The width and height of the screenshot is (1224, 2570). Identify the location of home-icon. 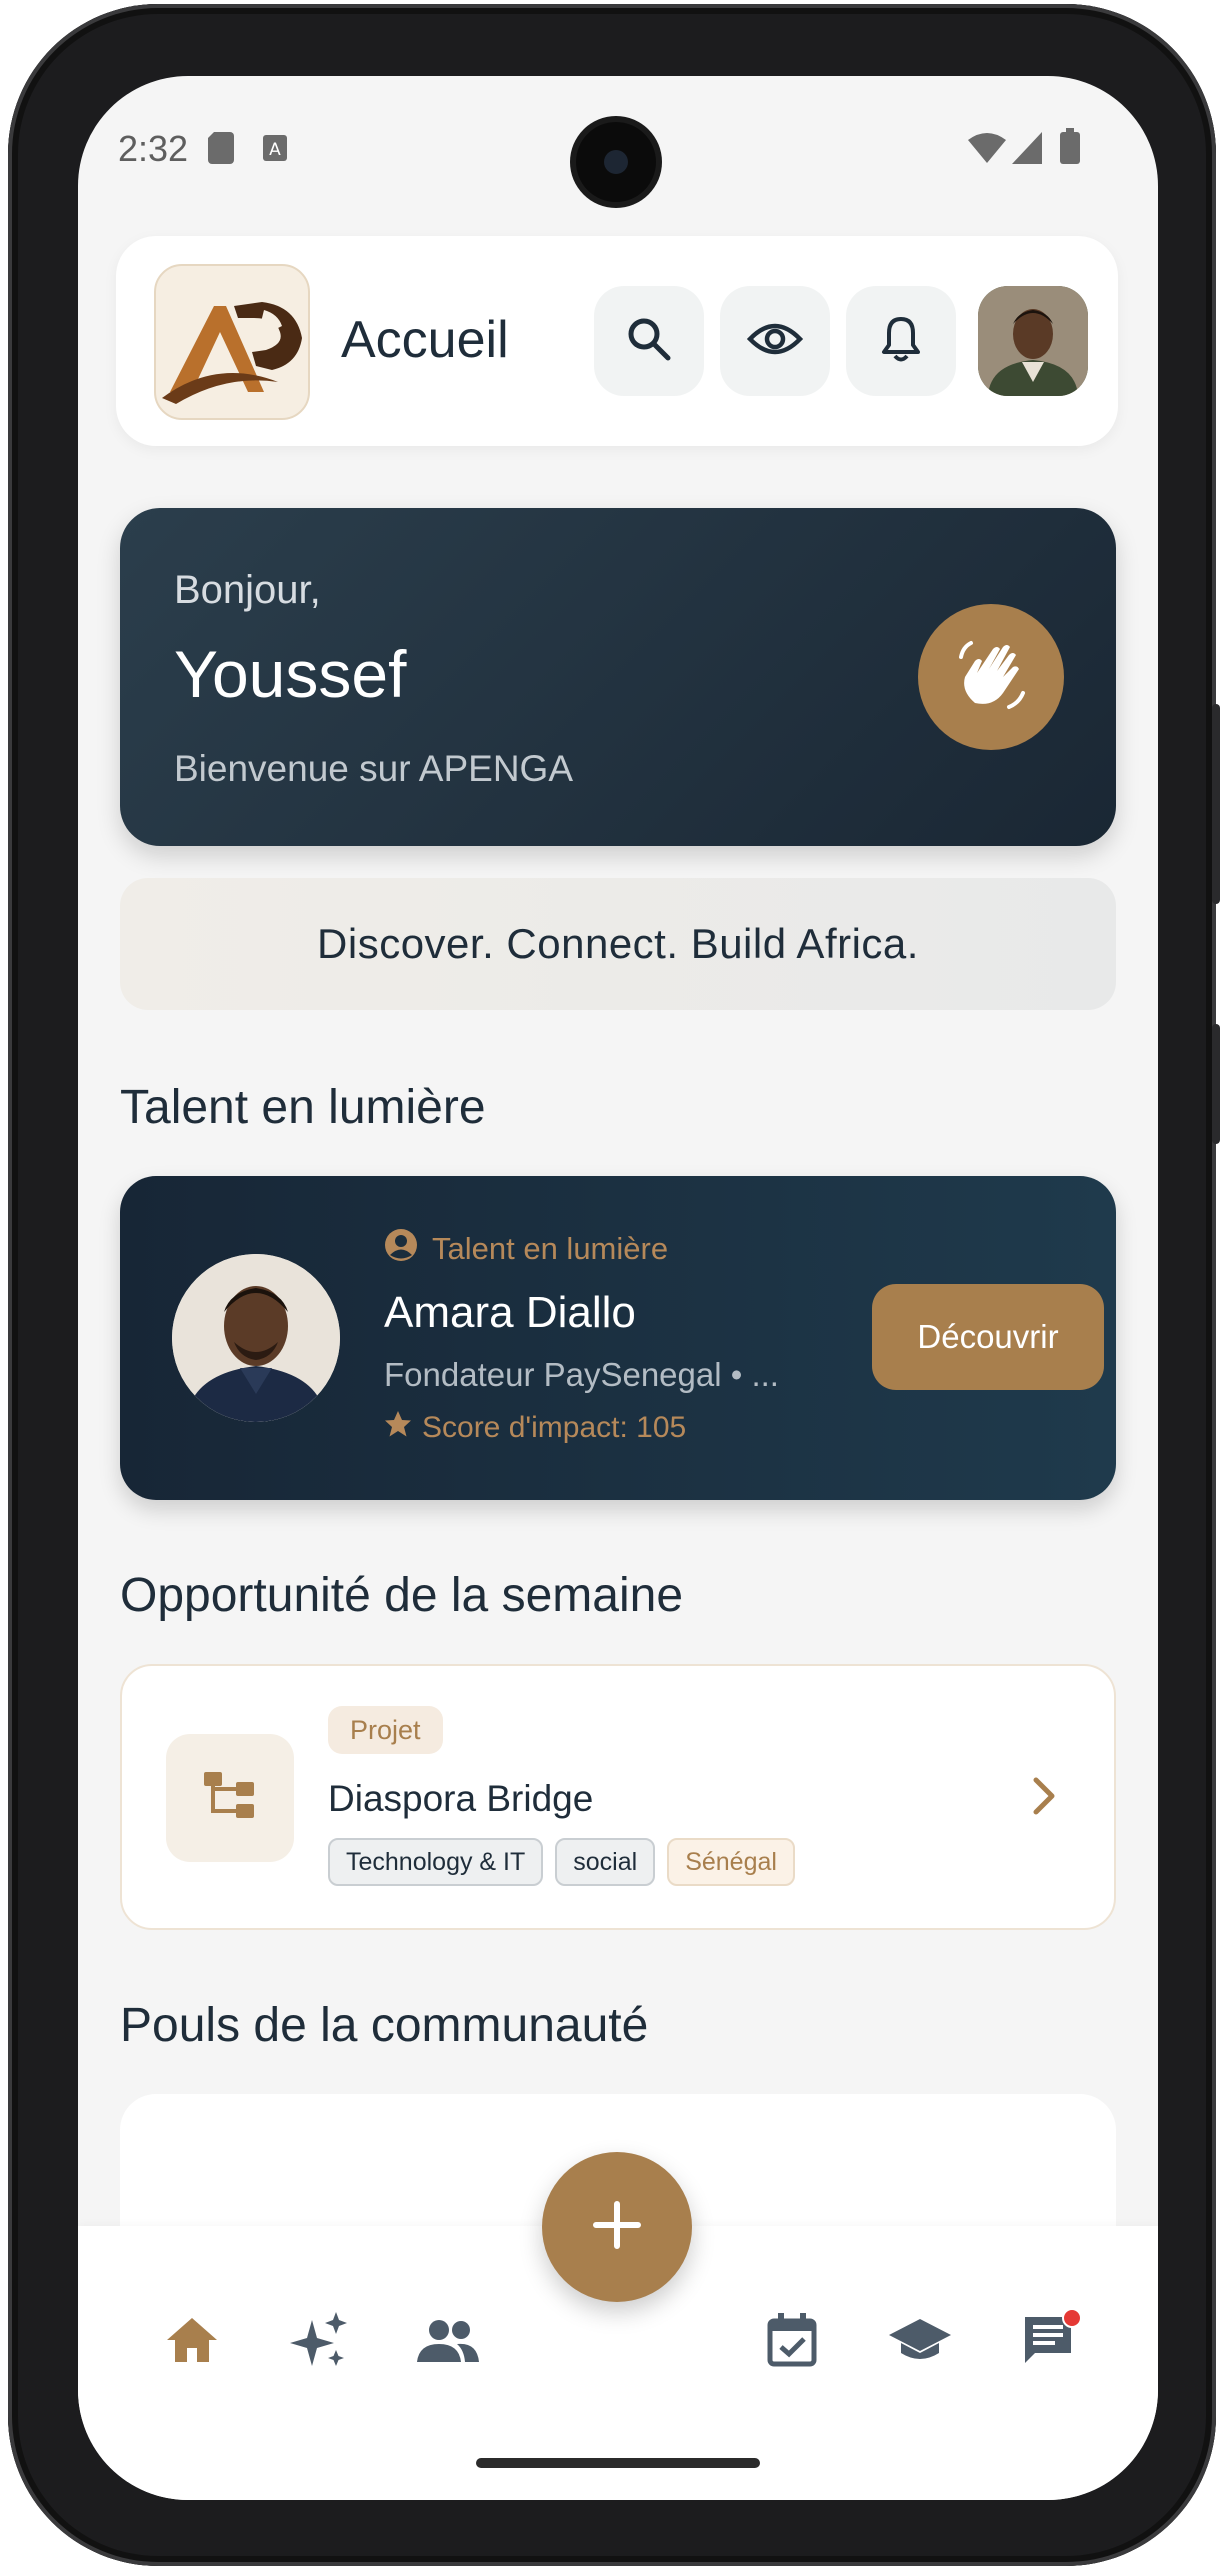
(192, 2342).